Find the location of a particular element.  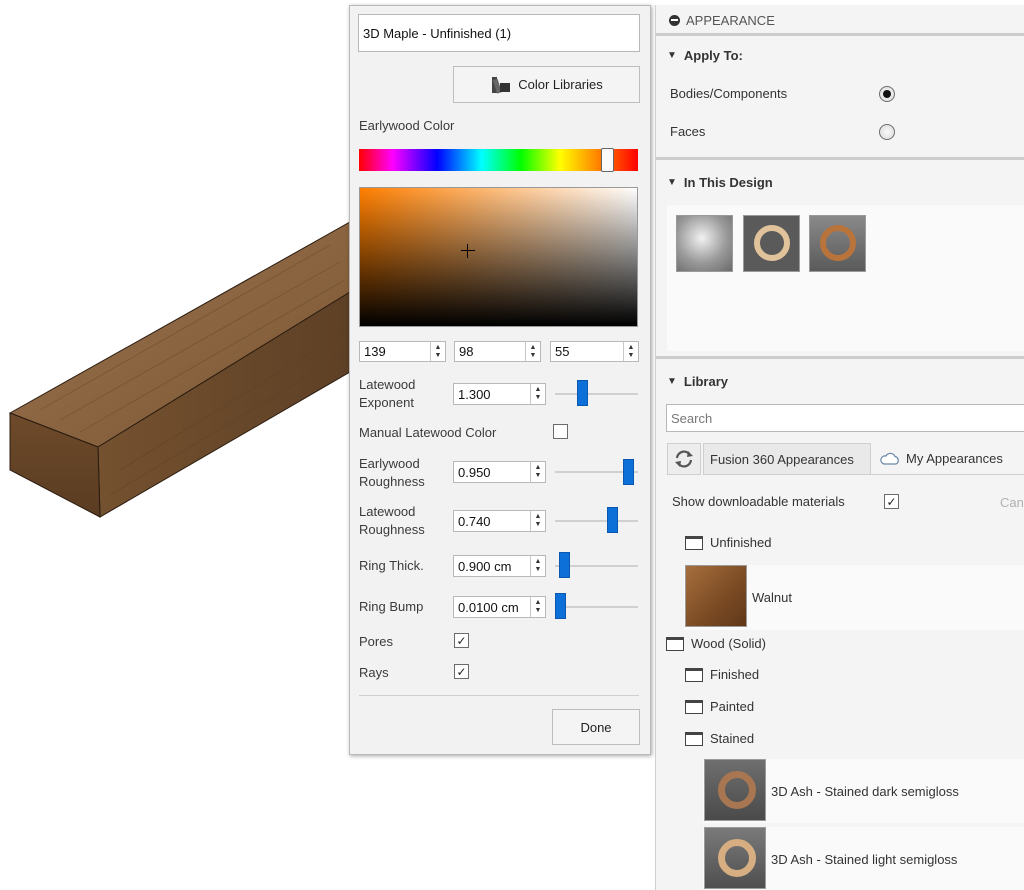

pores-label: Pores is located at coordinates (376, 641).